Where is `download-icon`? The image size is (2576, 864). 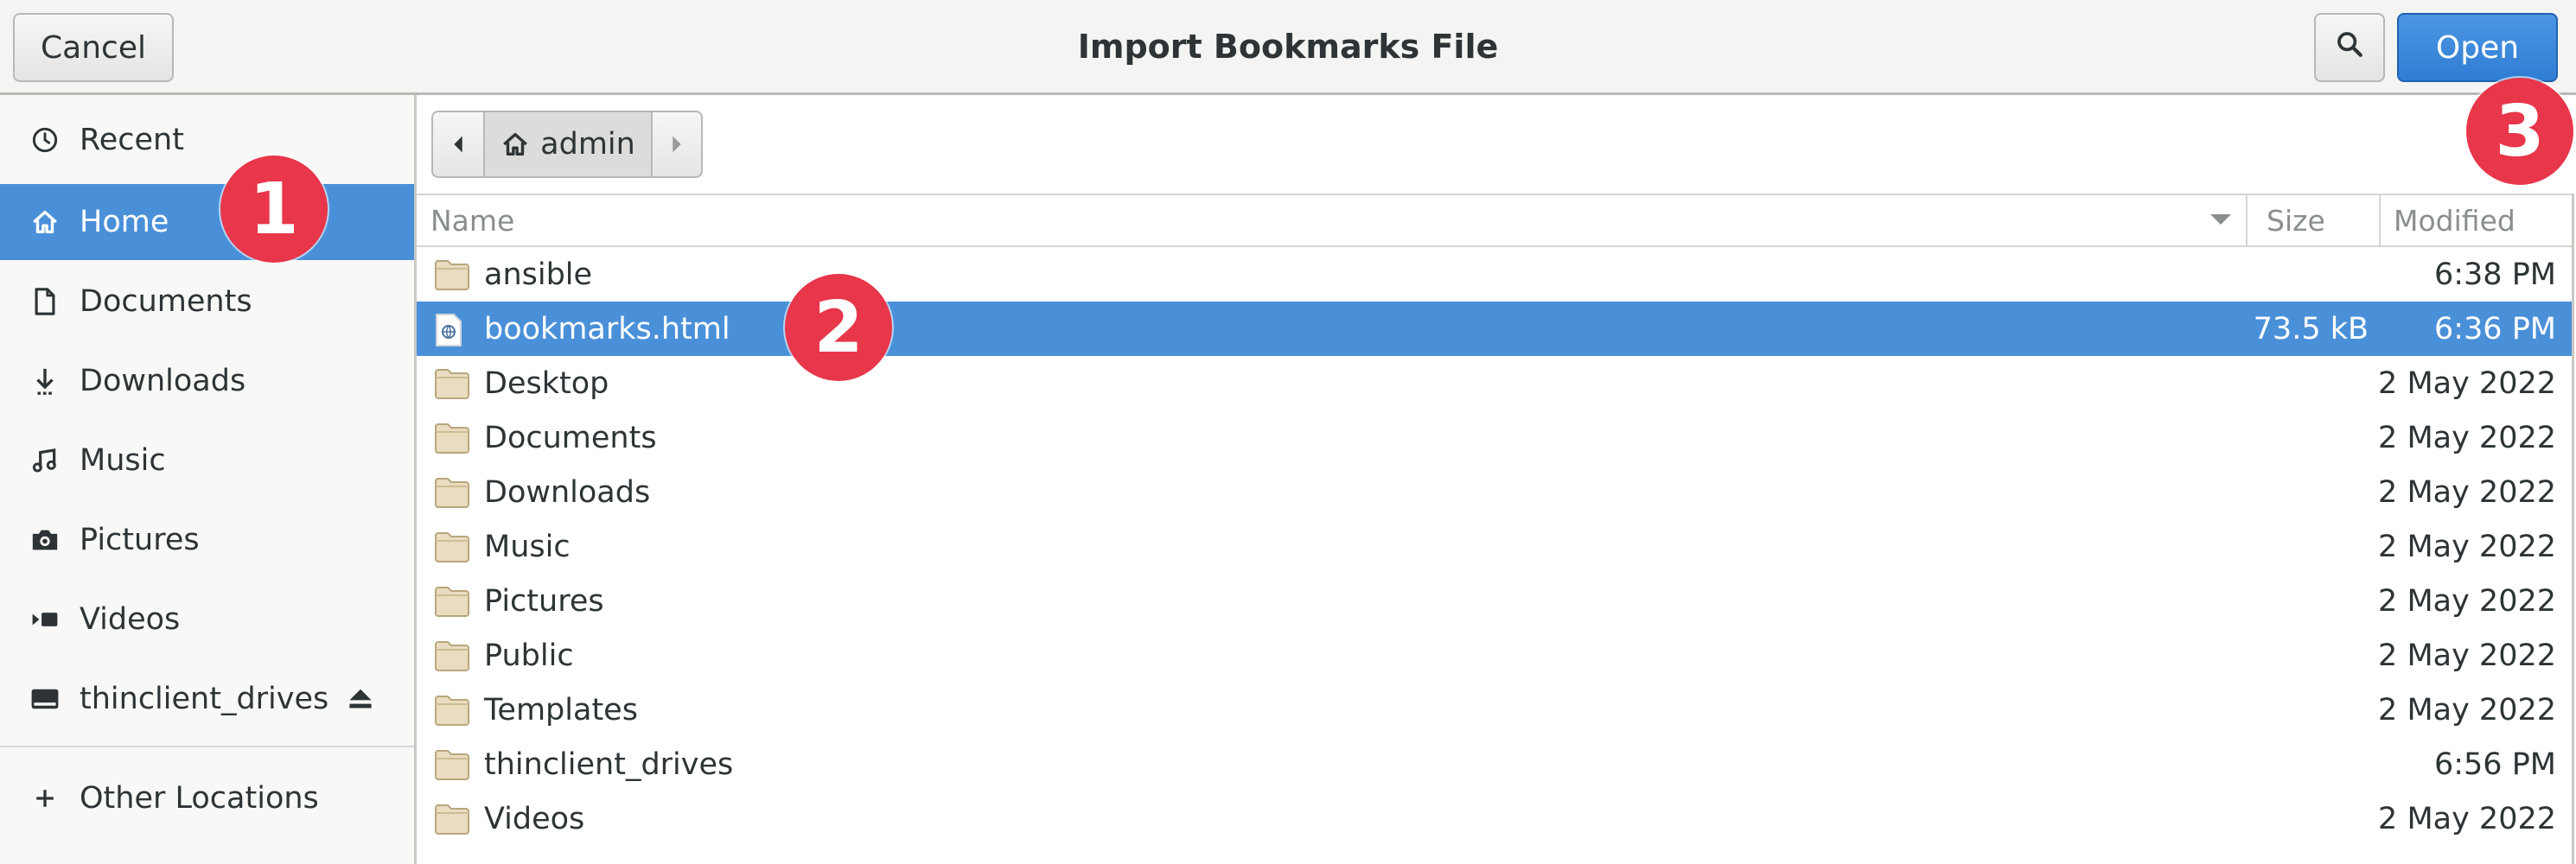
download-icon is located at coordinates (45, 381).